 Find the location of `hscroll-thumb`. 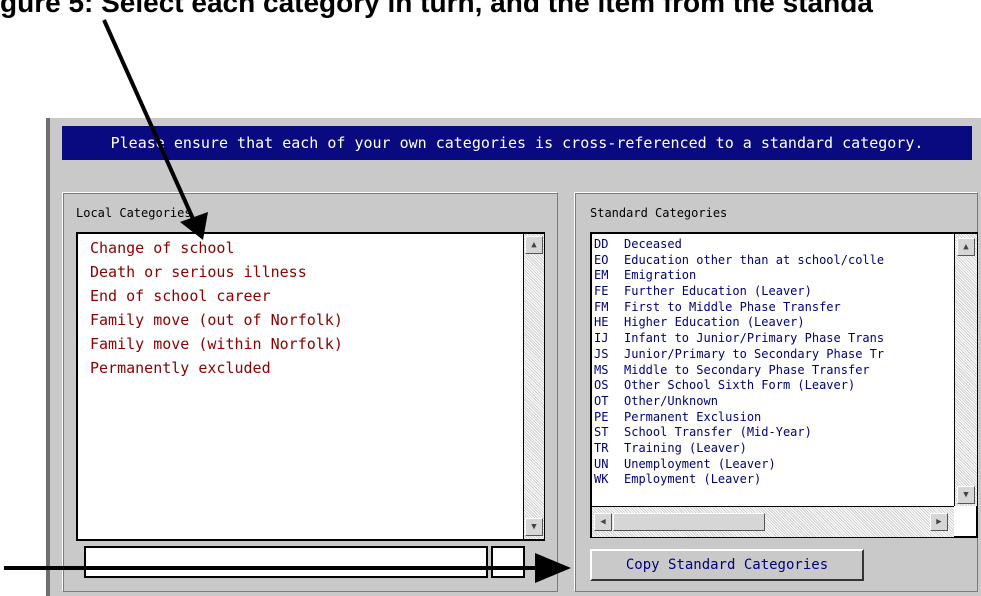

hscroll-thumb is located at coordinates (689, 522).